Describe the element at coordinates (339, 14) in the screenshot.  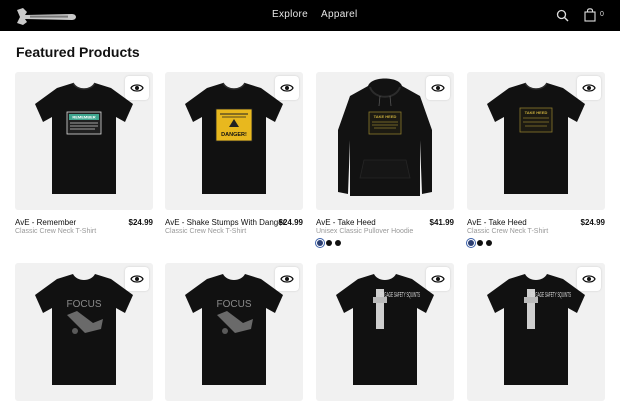
I see `nav-apparel-link: Apparel` at that location.